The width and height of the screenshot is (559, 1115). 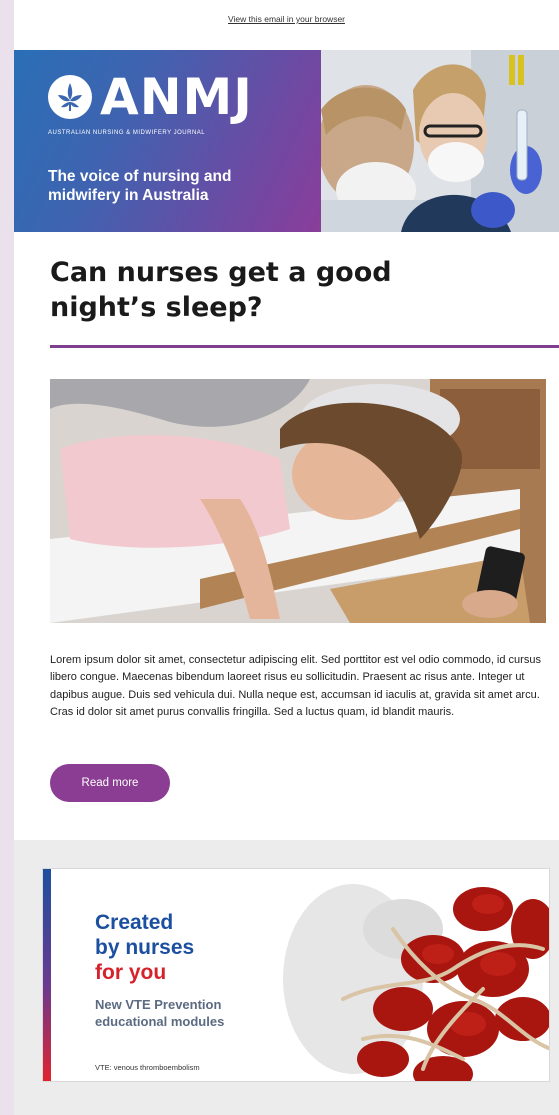 What do you see at coordinates (221, 290) in the screenshot?
I see `article-title: Can nurses get a good night’s sleep?` at bounding box center [221, 290].